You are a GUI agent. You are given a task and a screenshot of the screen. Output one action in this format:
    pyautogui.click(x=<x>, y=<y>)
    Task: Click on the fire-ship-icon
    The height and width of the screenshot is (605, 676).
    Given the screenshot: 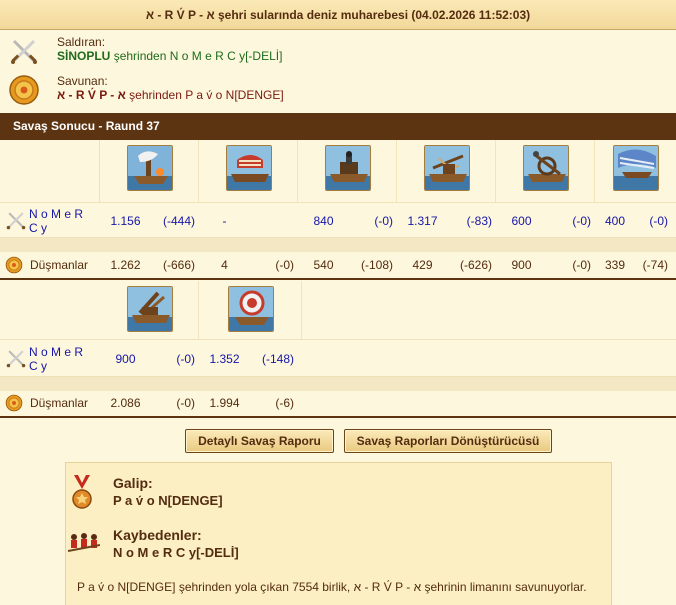 What is the action you would take?
    pyautogui.click(x=149, y=168)
    